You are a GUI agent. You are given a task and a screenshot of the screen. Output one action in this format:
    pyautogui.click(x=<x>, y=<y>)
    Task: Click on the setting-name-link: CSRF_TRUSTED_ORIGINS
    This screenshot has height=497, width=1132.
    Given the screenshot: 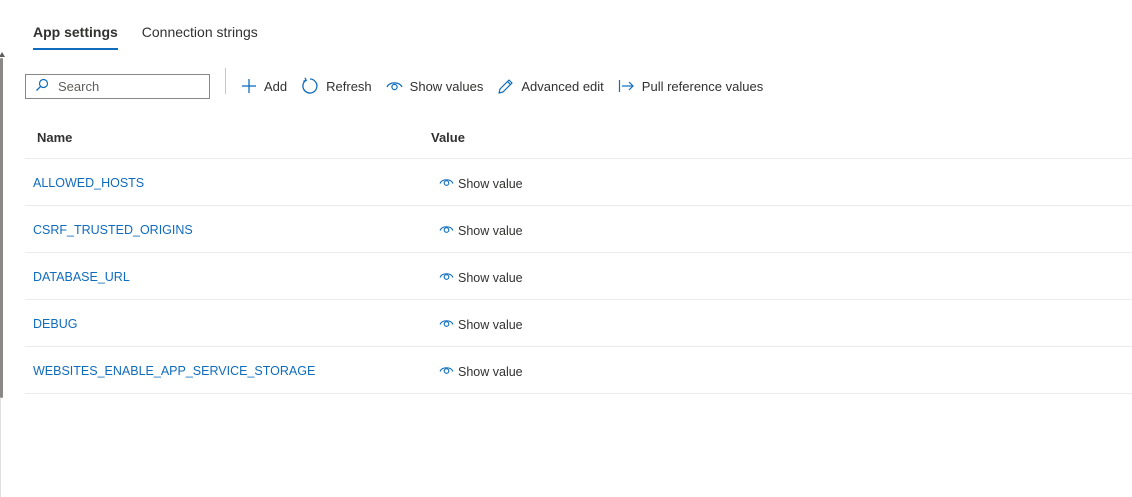 What is the action you would take?
    pyautogui.click(x=113, y=230)
    